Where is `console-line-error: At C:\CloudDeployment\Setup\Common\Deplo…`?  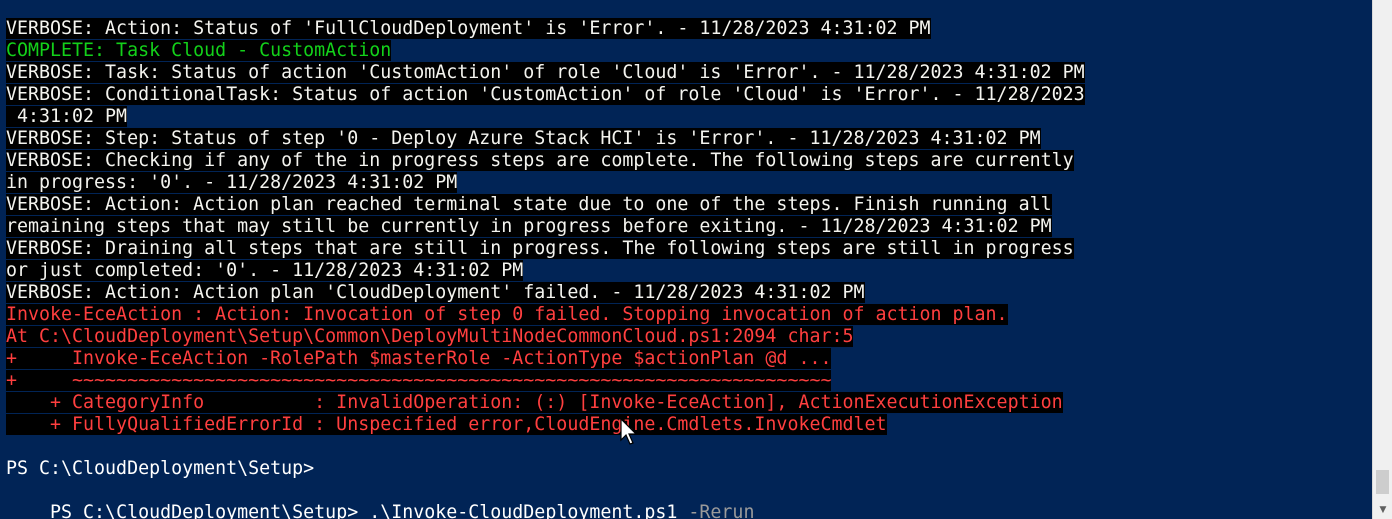
console-line-error: At C:\CloudDeployment\Setup\Common\Deplo… is located at coordinates (699, 337).